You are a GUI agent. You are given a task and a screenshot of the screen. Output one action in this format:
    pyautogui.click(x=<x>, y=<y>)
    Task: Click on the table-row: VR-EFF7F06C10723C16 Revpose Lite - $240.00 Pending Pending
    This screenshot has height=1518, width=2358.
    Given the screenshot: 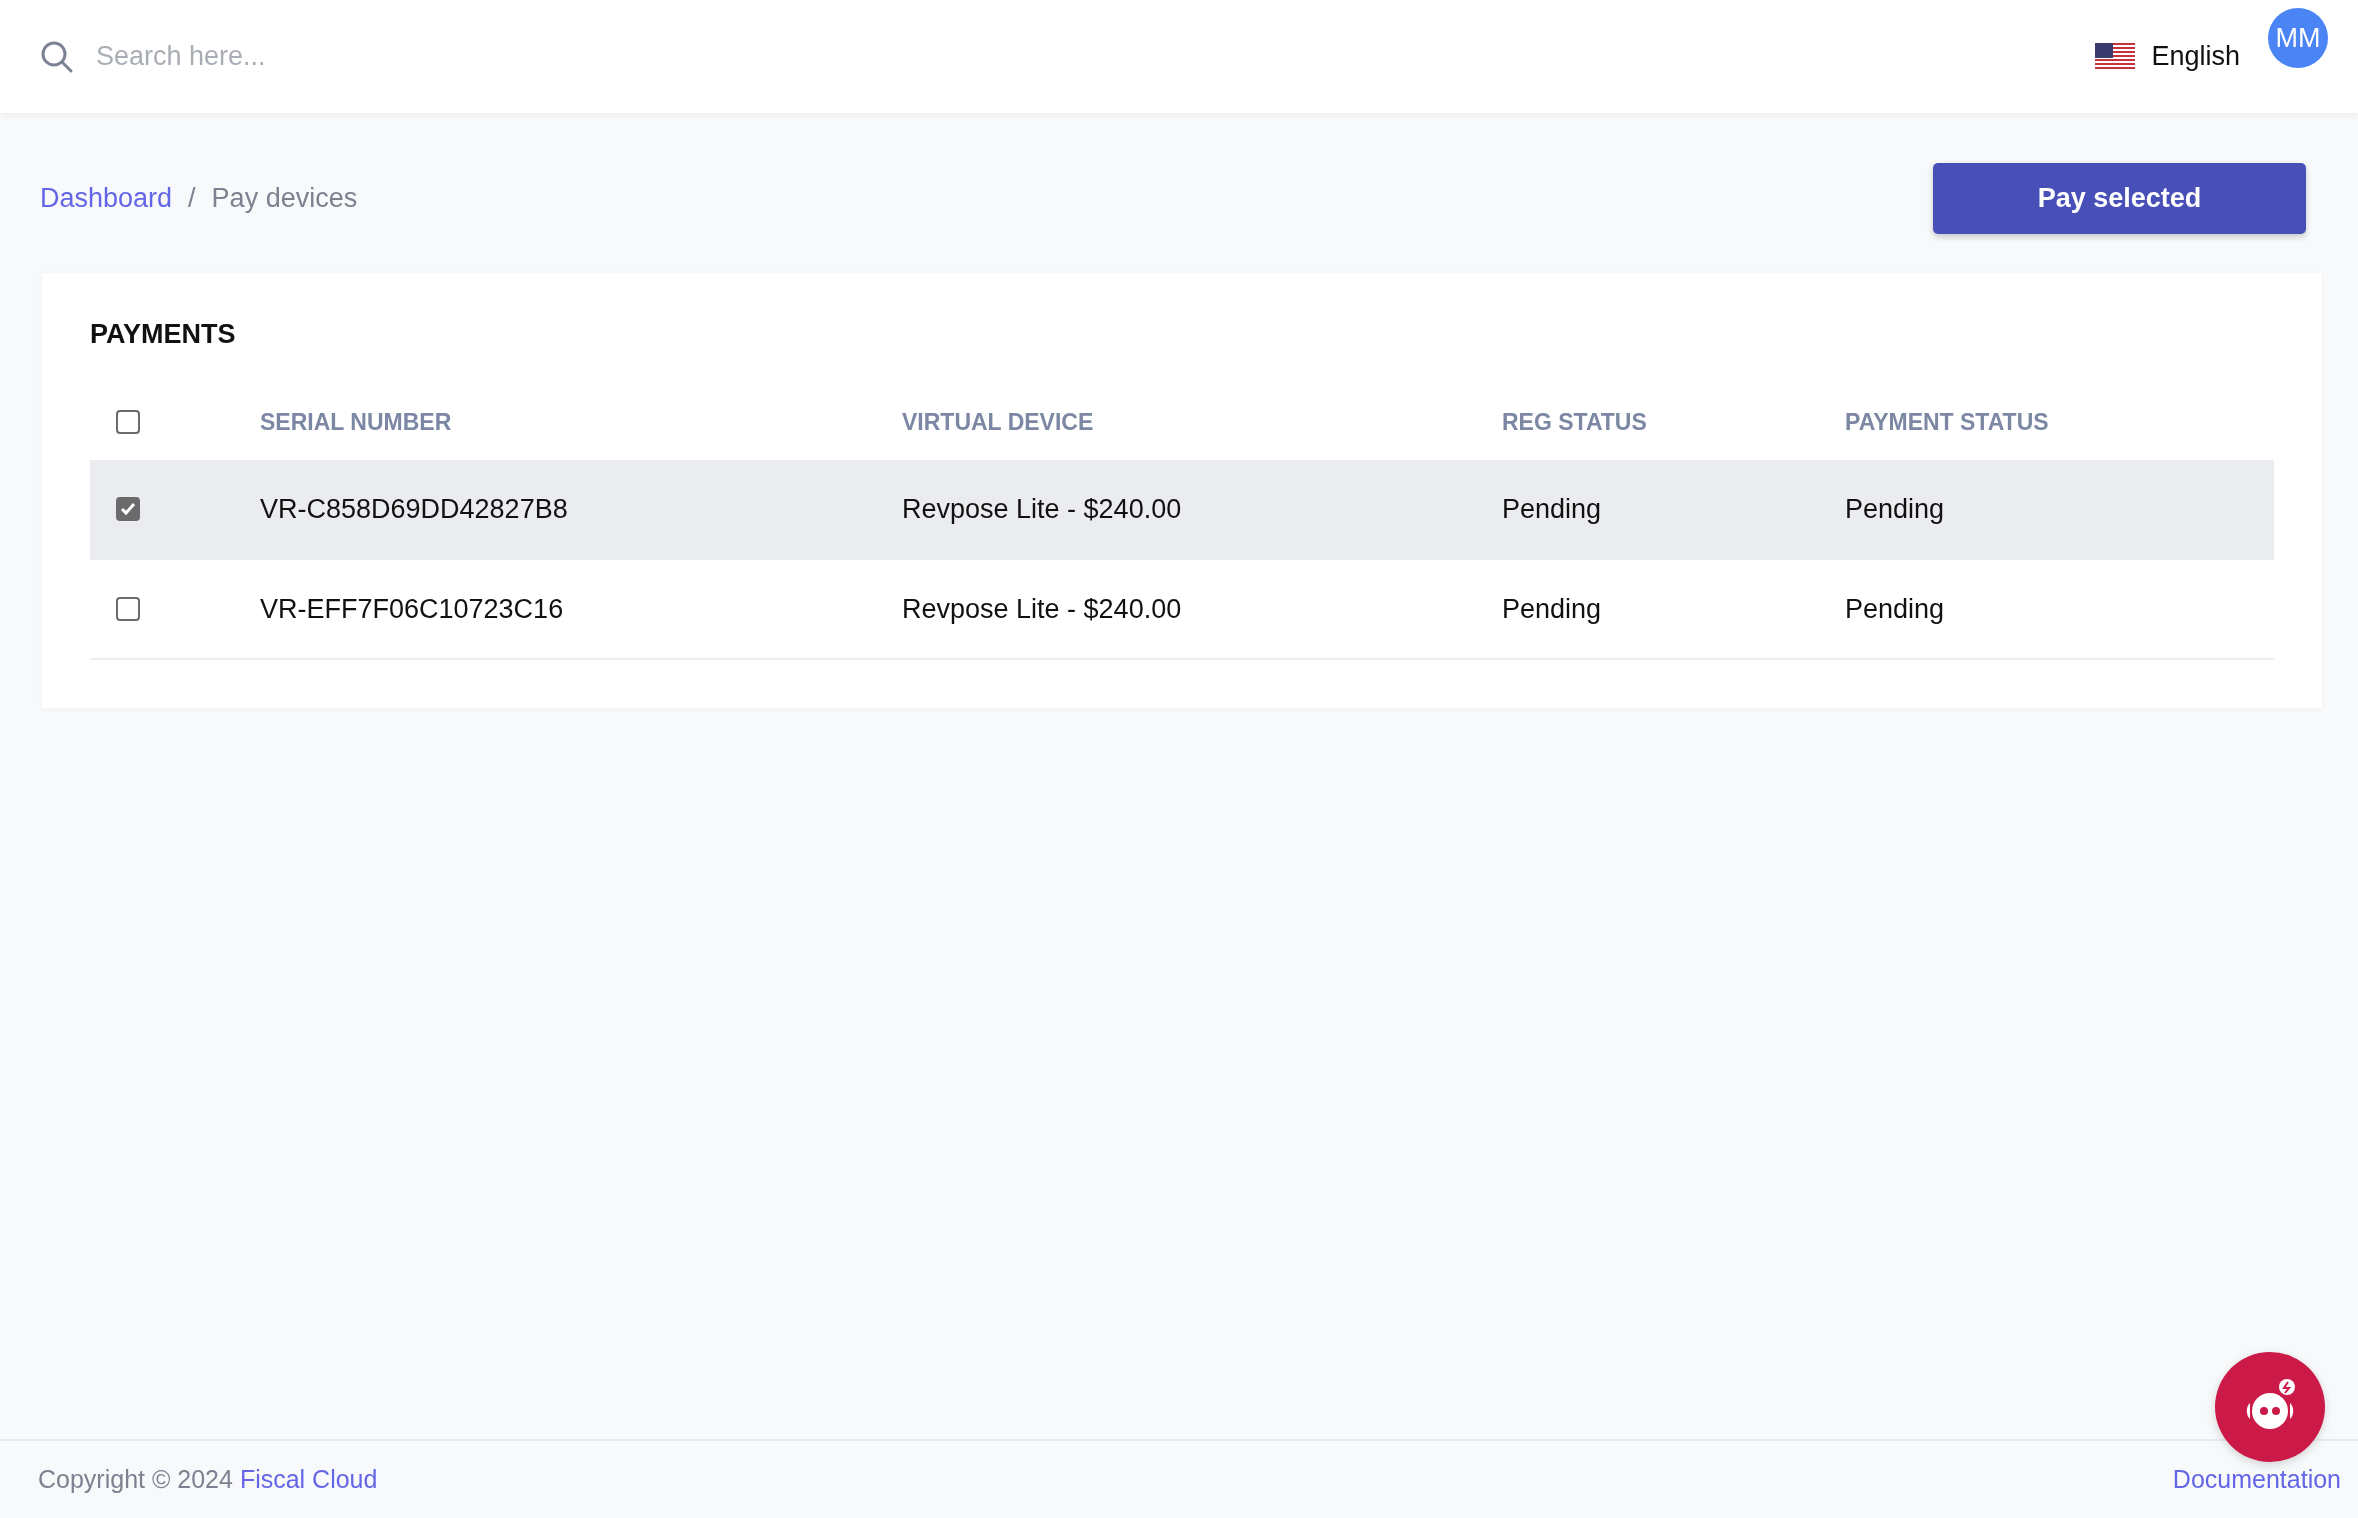 What is the action you would take?
    pyautogui.click(x=1182, y=609)
    